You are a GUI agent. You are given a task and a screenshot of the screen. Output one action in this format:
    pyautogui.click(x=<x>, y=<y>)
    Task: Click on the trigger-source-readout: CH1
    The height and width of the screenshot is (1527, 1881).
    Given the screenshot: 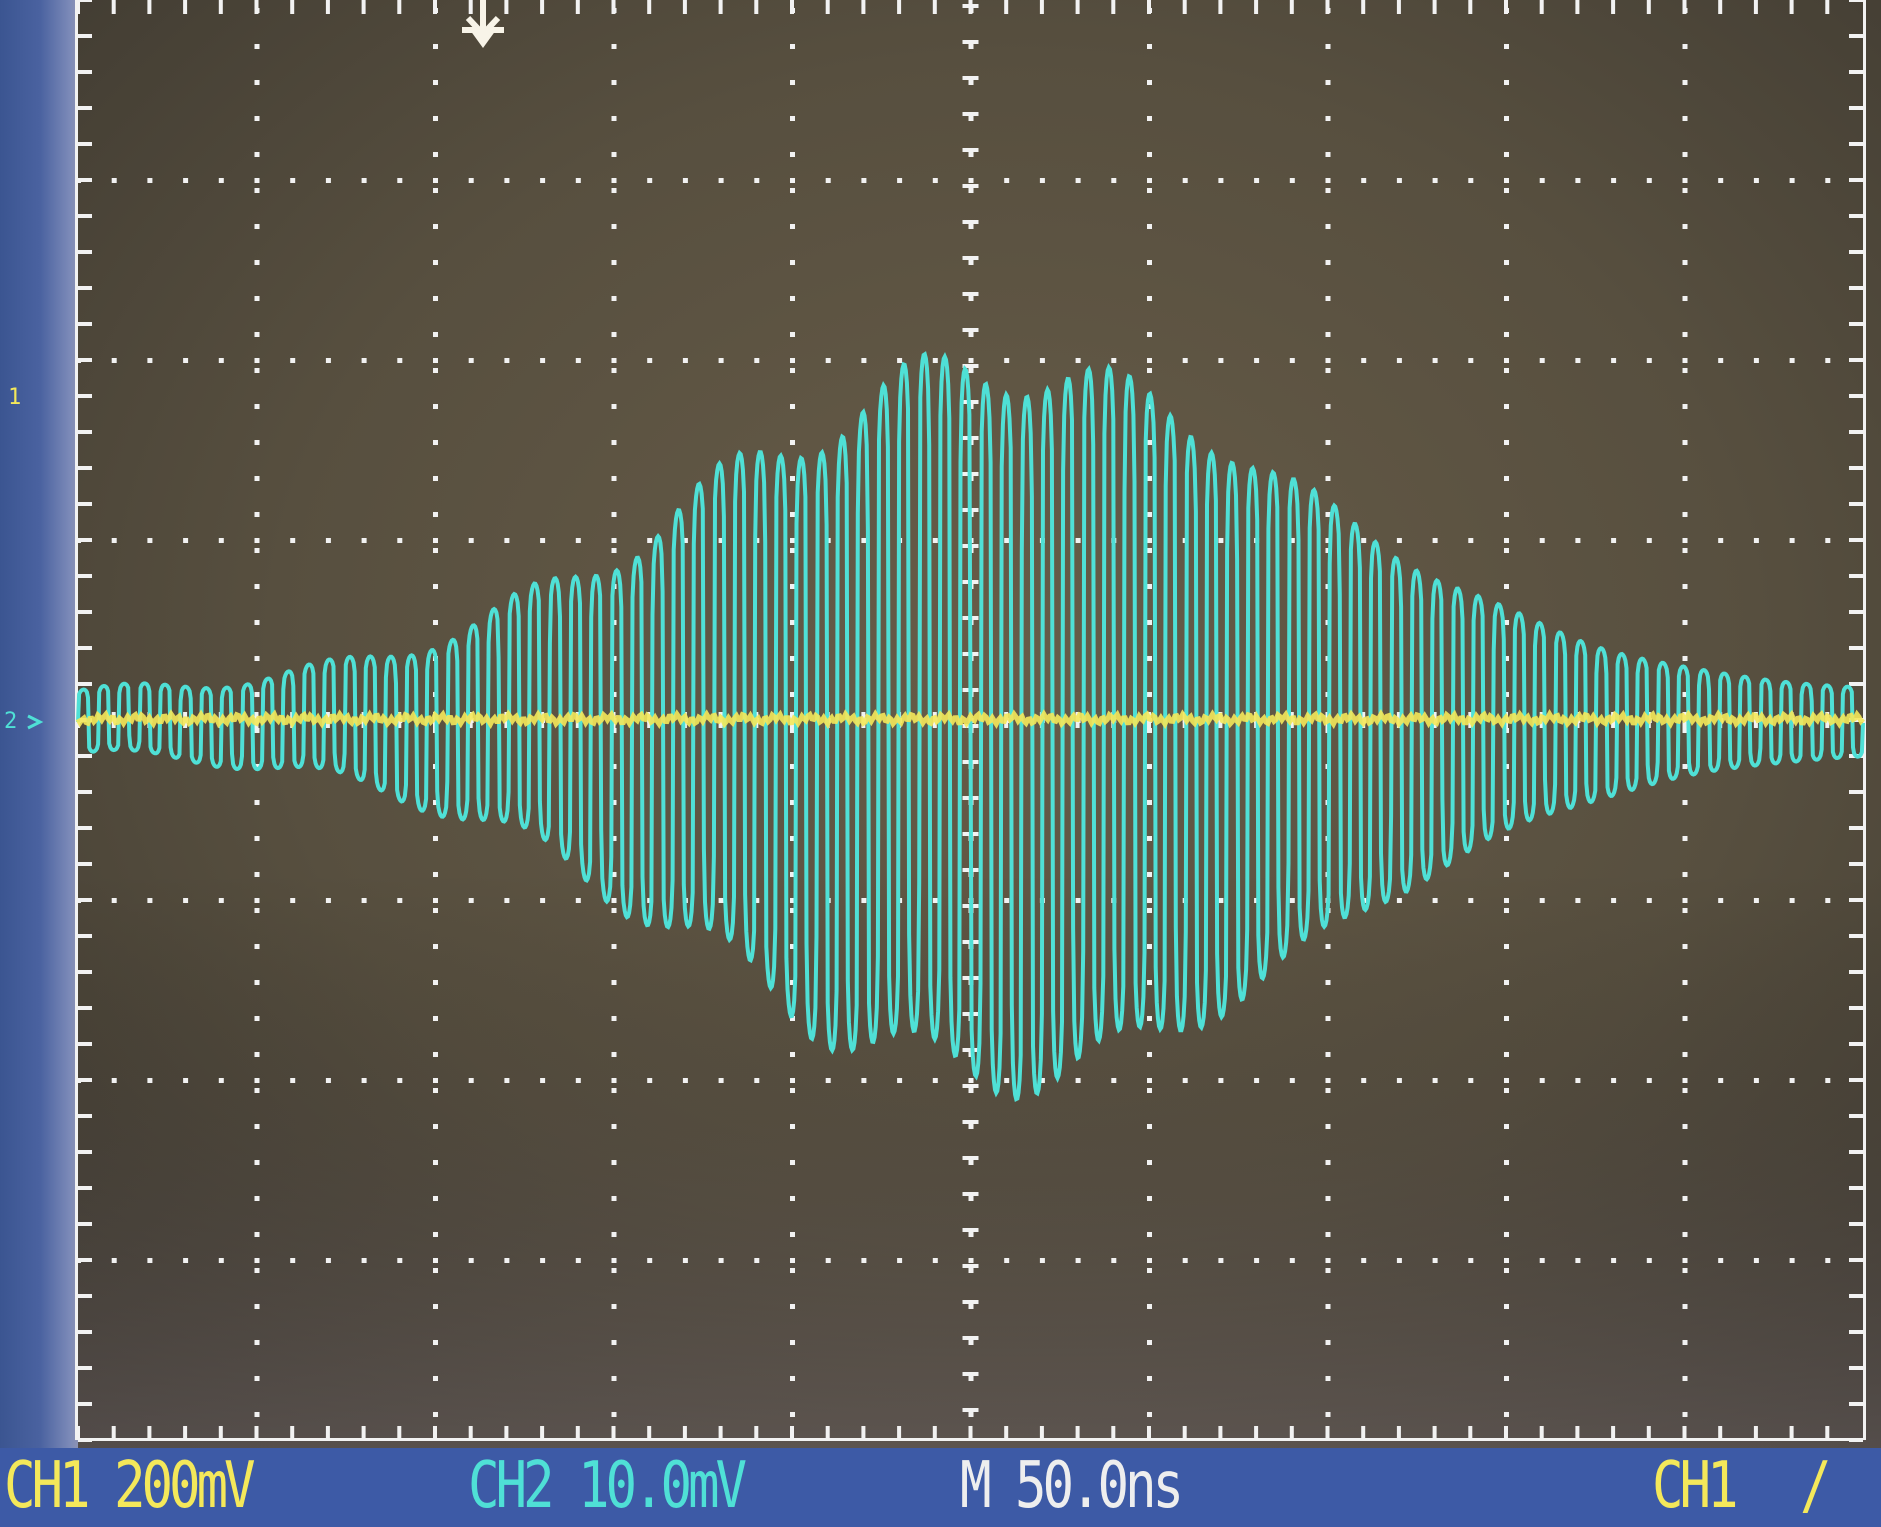 What is the action you would take?
    pyautogui.click(x=1695, y=1486)
    